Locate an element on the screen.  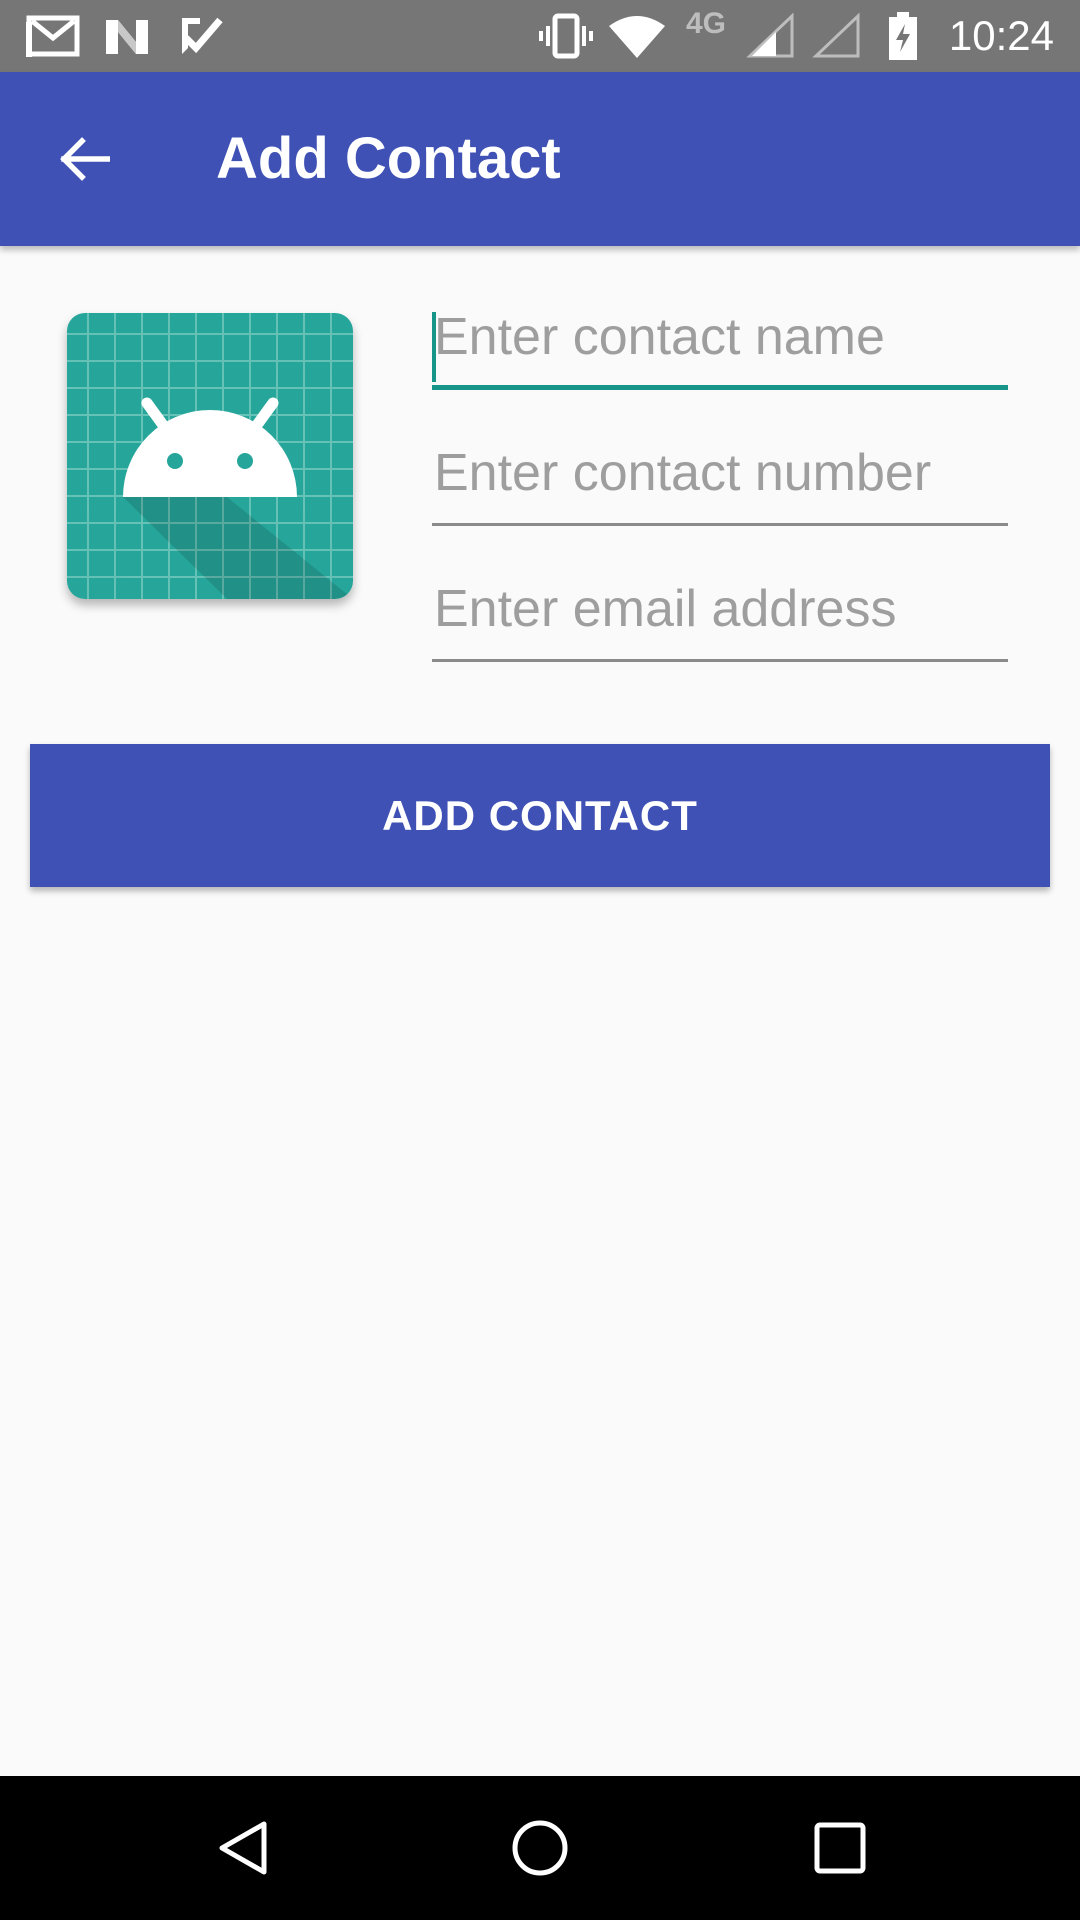
recents-square-icon is located at coordinates (840, 1848).